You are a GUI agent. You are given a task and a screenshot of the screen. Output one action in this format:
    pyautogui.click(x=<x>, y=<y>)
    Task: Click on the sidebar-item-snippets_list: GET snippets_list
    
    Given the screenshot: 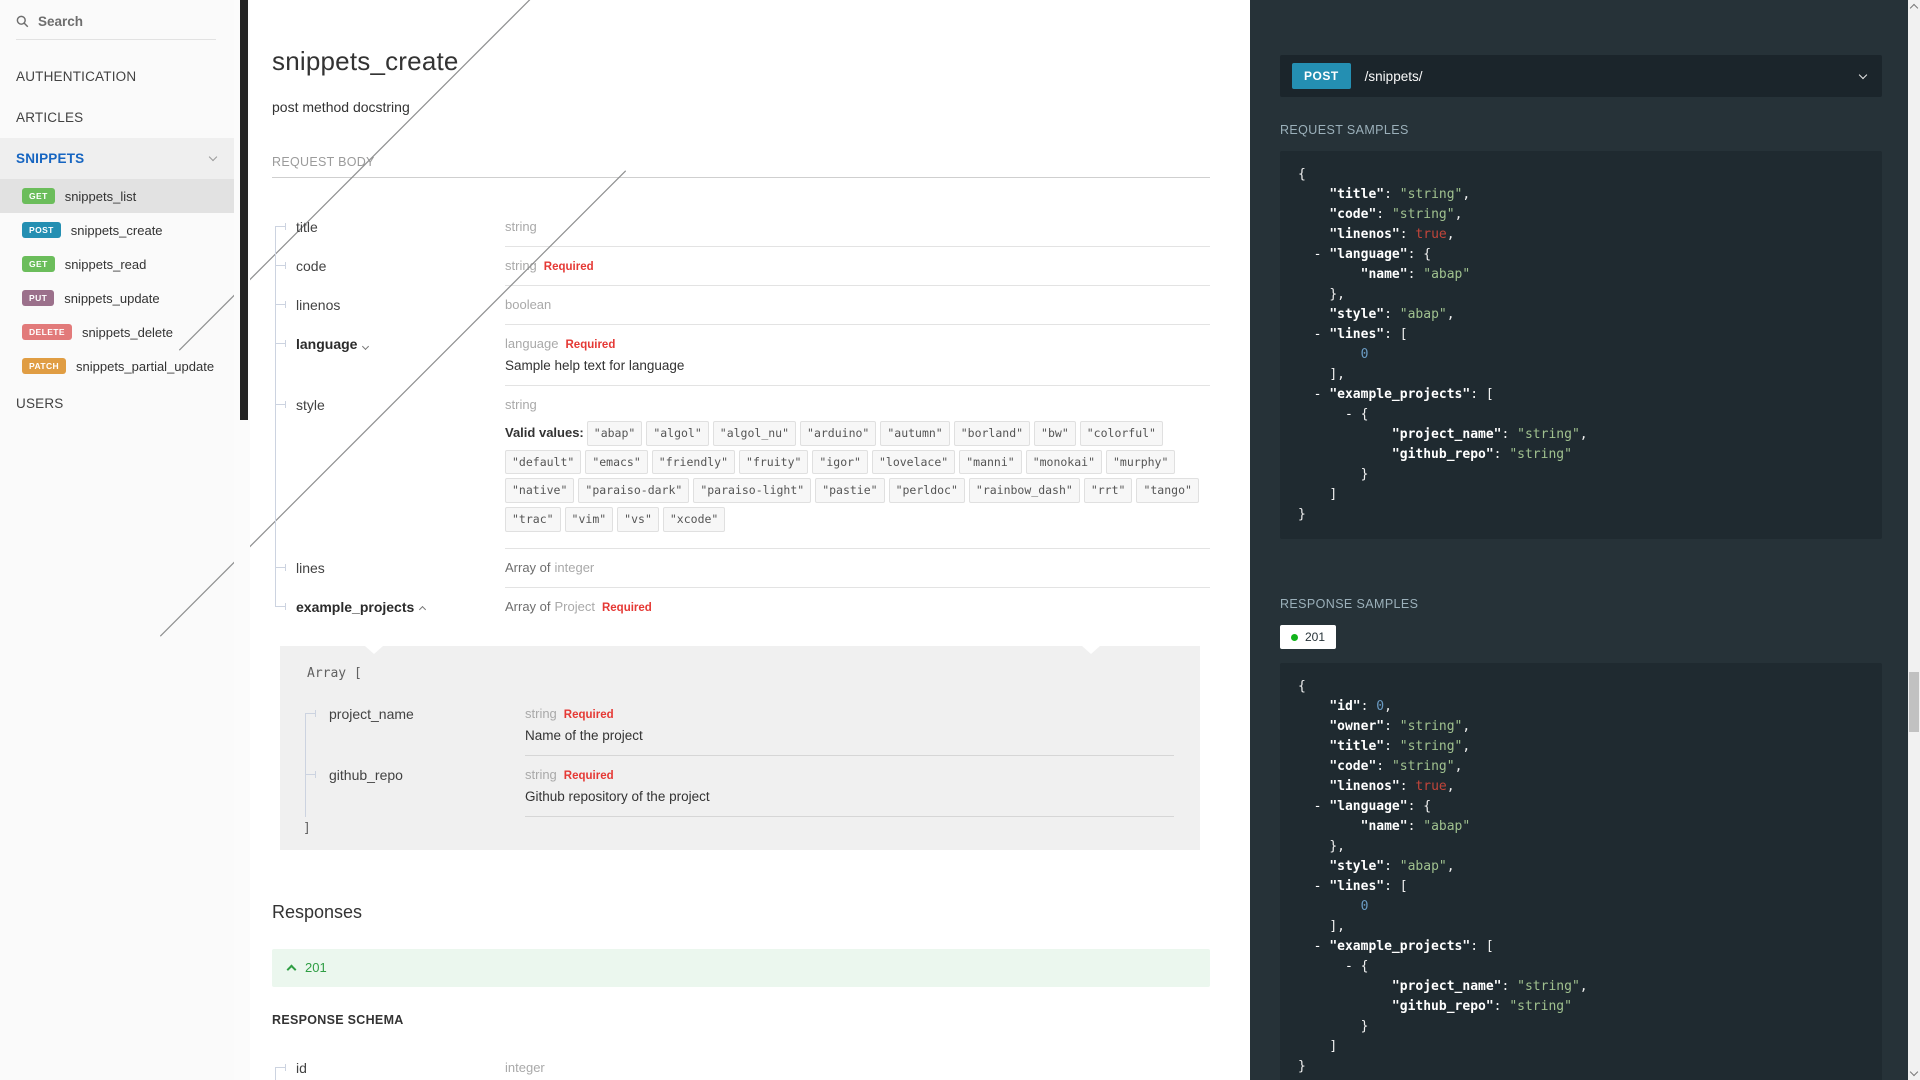 What is the action you would take?
    pyautogui.click(x=117, y=196)
    